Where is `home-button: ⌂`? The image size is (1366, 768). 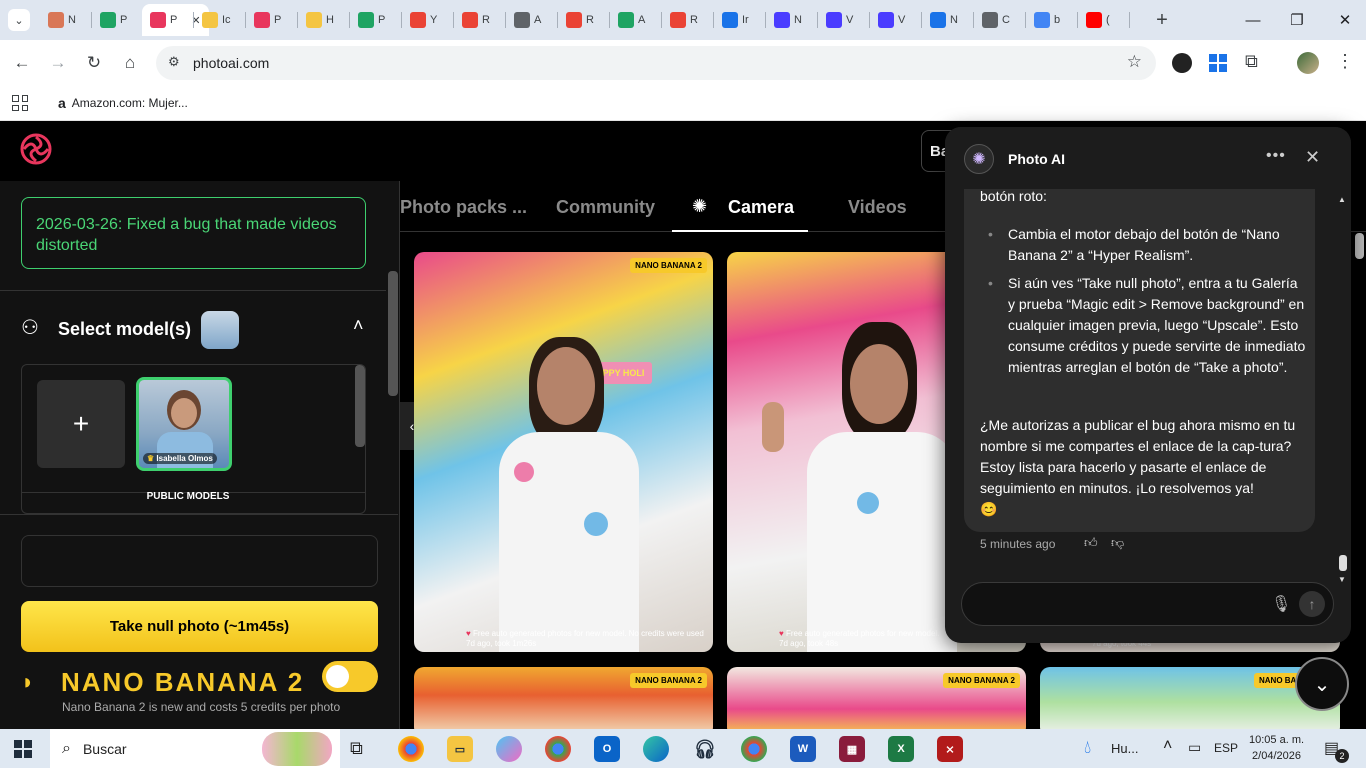
home-button: ⌂ is located at coordinates (130, 63).